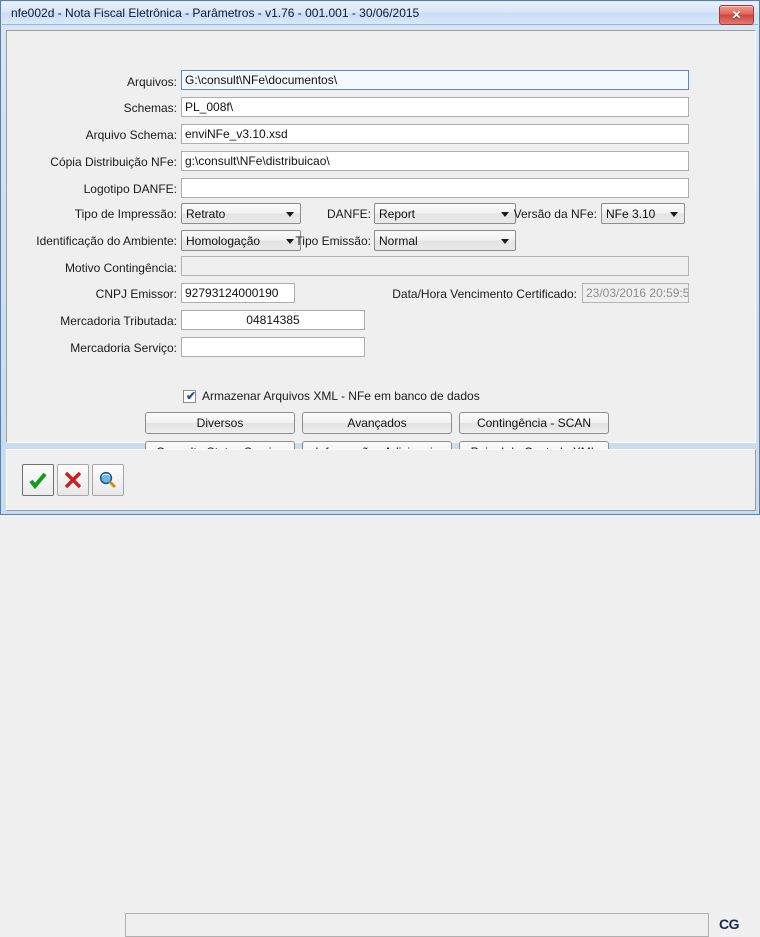  I want to click on label-danfe: DANFE:, so click(348, 214).